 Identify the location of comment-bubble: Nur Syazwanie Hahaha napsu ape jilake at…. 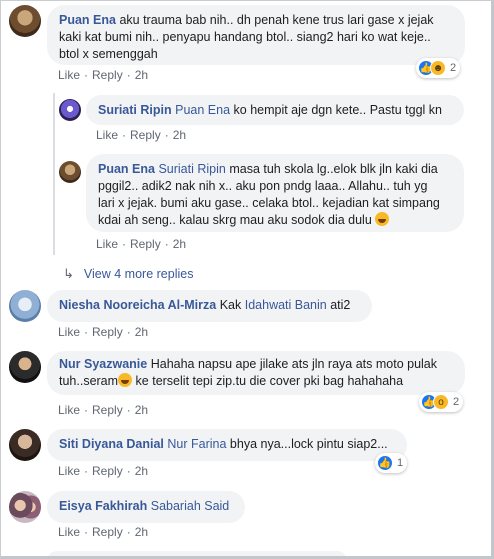
(256, 373).